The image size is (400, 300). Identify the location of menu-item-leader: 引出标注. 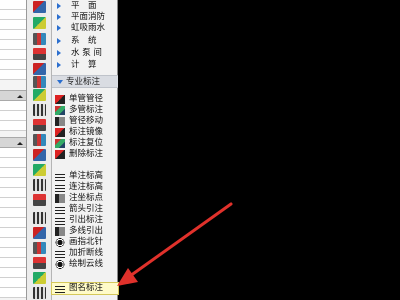
(85, 220).